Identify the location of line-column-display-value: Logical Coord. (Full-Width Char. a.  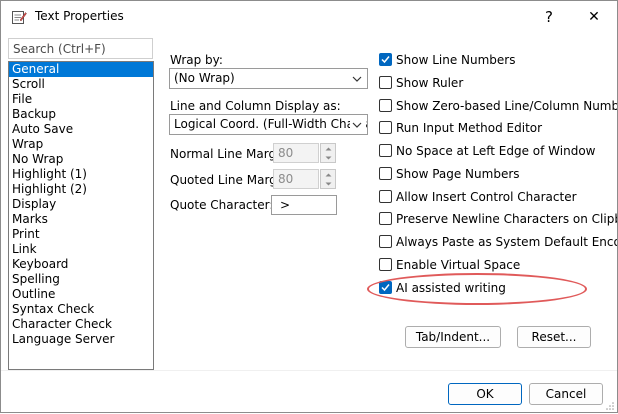
(271, 124).